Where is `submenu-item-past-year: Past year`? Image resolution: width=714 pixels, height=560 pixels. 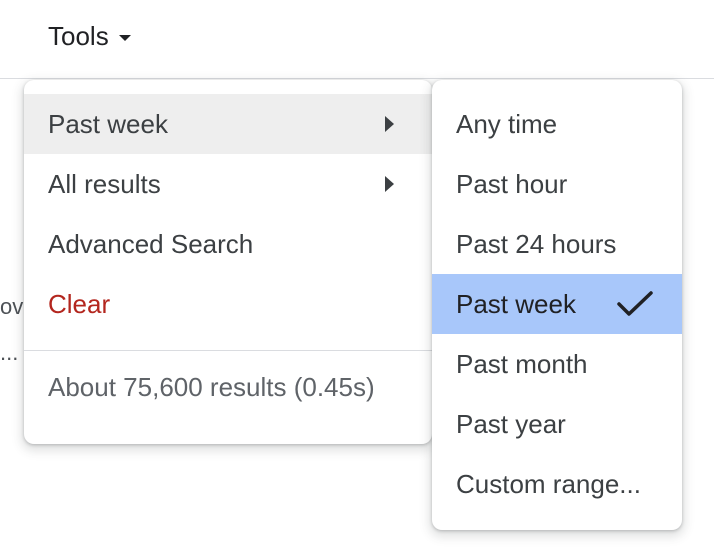 submenu-item-past-year: Past year is located at coordinates (557, 424).